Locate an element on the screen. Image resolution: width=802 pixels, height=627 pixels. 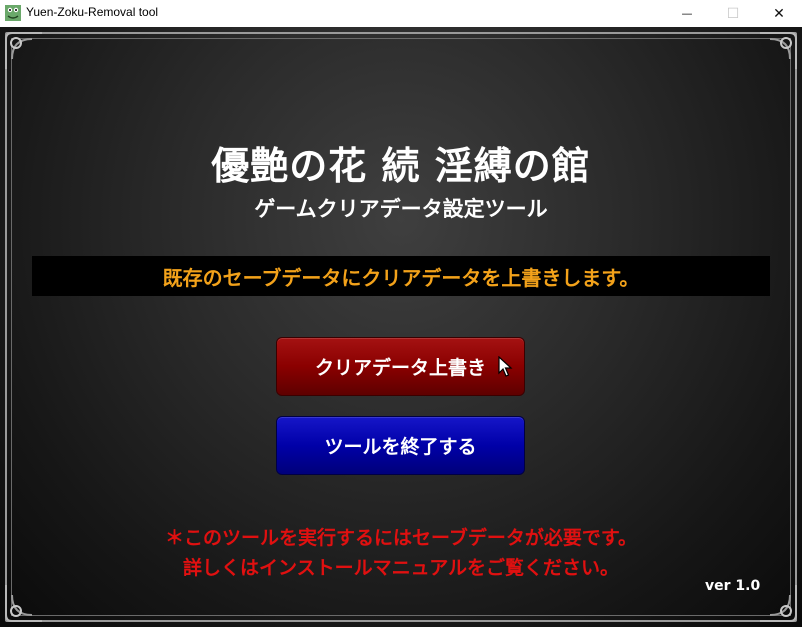
quit-tool-button: ツールを終了する is located at coordinates (400, 445).